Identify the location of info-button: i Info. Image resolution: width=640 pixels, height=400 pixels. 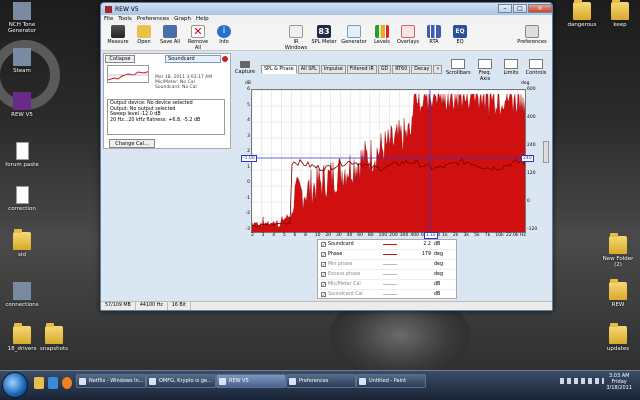
(224, 35).